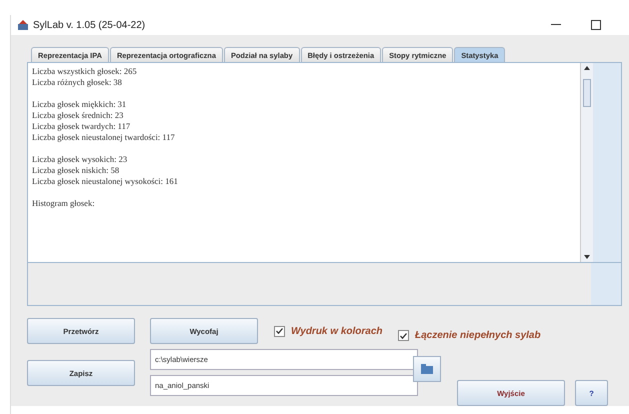 The width and height of the screenshot is (629, 414). What do you see at coordinates (23, 25) in the screenshot?
I see `app-logo-icon` at bounding box center [23, 25].